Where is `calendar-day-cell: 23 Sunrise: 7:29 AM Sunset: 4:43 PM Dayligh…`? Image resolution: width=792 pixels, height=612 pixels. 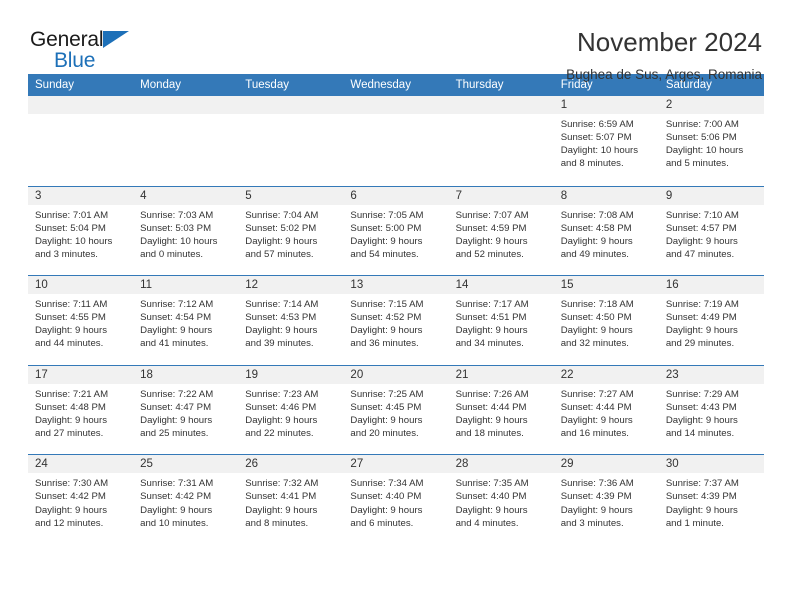 calendar-day-cell: 23 Sunrise: 7:29 AM Sunset: 4:43 PM Dayligh… is located at coordinates (711, 410).